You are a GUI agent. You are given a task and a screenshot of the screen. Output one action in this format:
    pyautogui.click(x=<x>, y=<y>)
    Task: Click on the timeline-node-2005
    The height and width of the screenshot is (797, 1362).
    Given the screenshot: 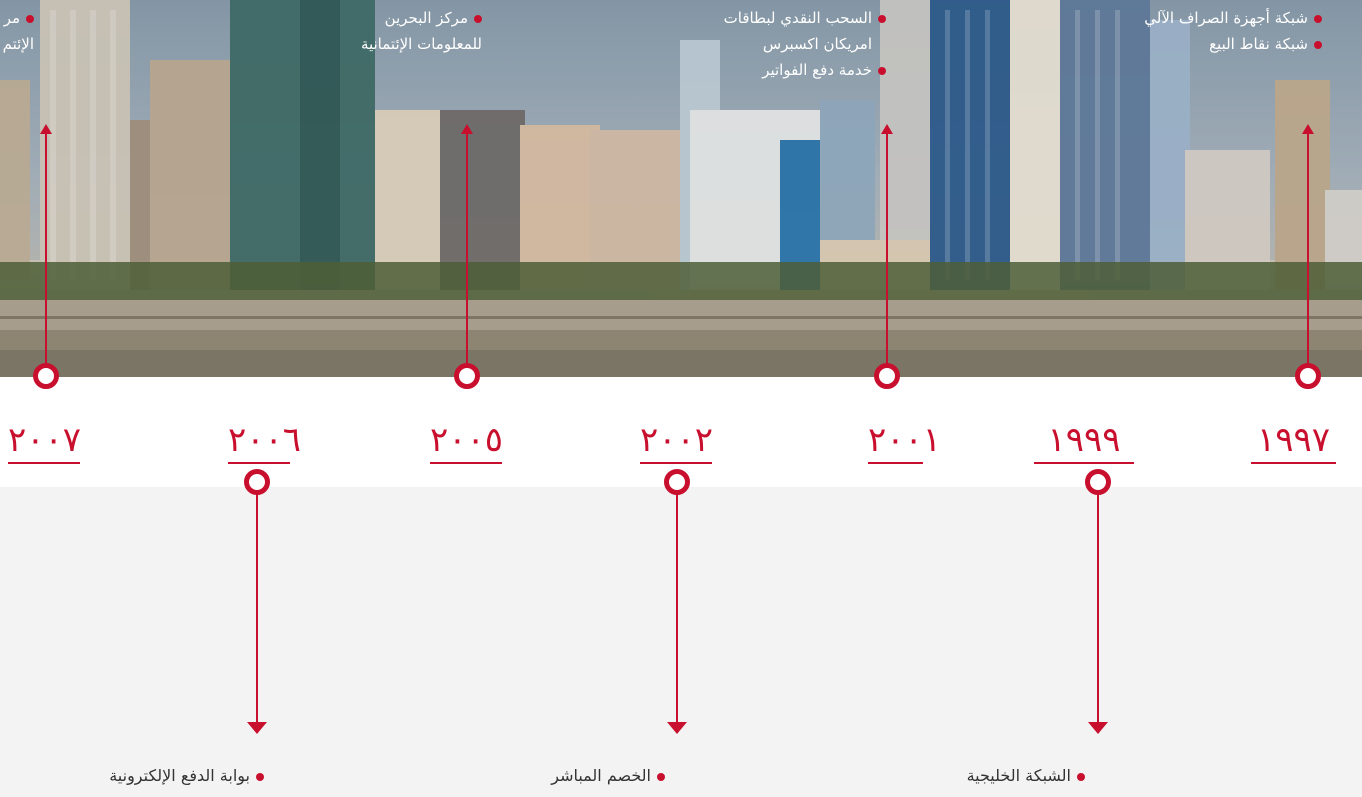 What is the action you would take?
    pyautogui.click(x=467, y=376)
    